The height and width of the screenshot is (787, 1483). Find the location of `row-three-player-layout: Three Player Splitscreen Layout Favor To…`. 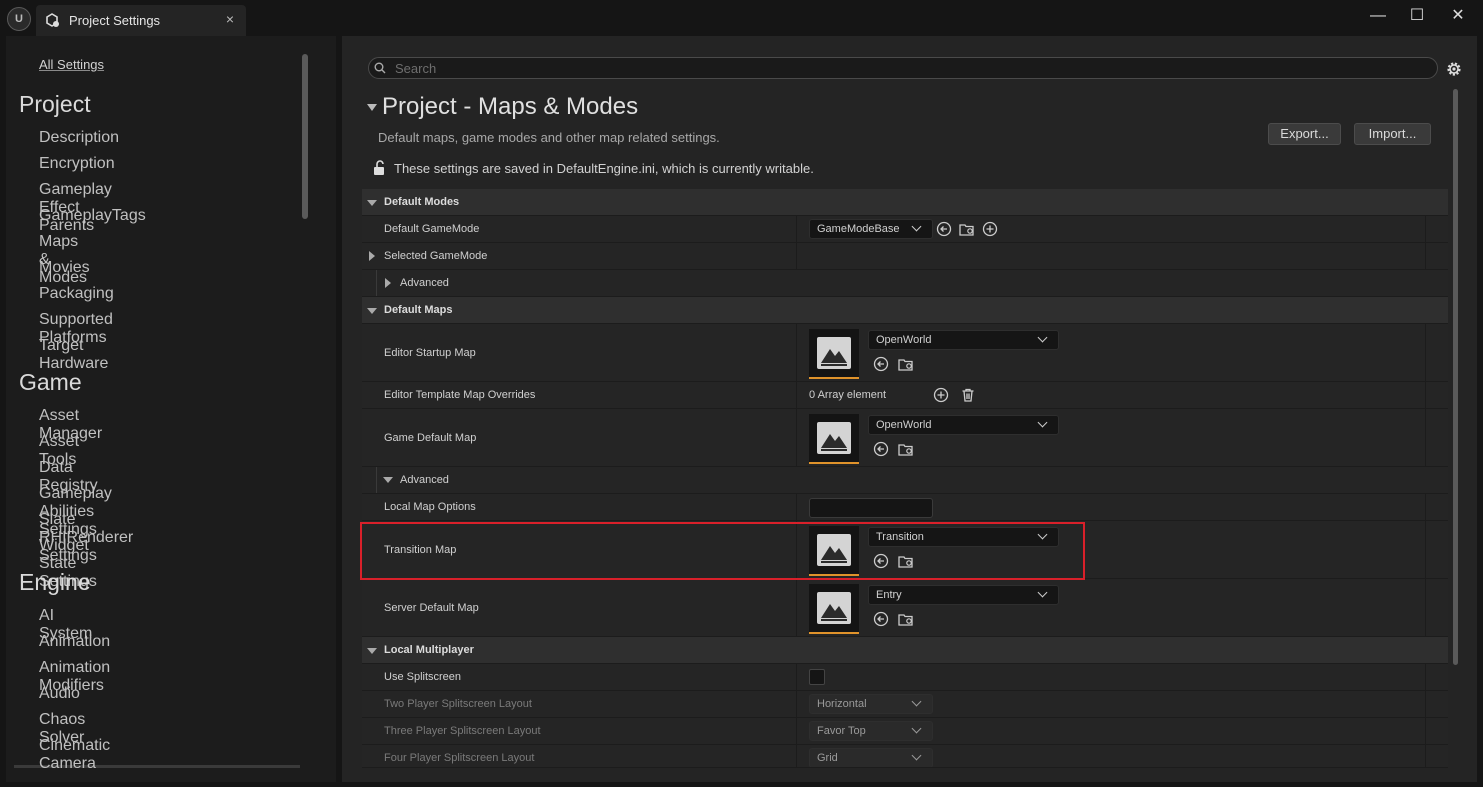

row-three-player-layout: Three Player Splitscreen Layout Favor To… is located at coordinates (905, 731).